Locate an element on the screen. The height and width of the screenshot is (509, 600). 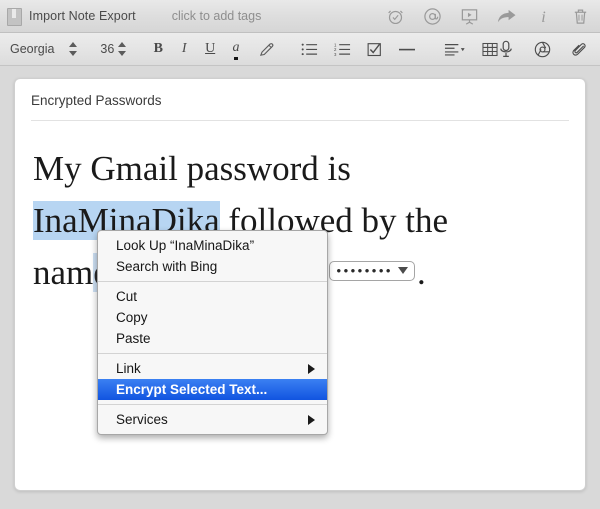
list-tools: 1 2 3 is located at coordinates (399, 49).